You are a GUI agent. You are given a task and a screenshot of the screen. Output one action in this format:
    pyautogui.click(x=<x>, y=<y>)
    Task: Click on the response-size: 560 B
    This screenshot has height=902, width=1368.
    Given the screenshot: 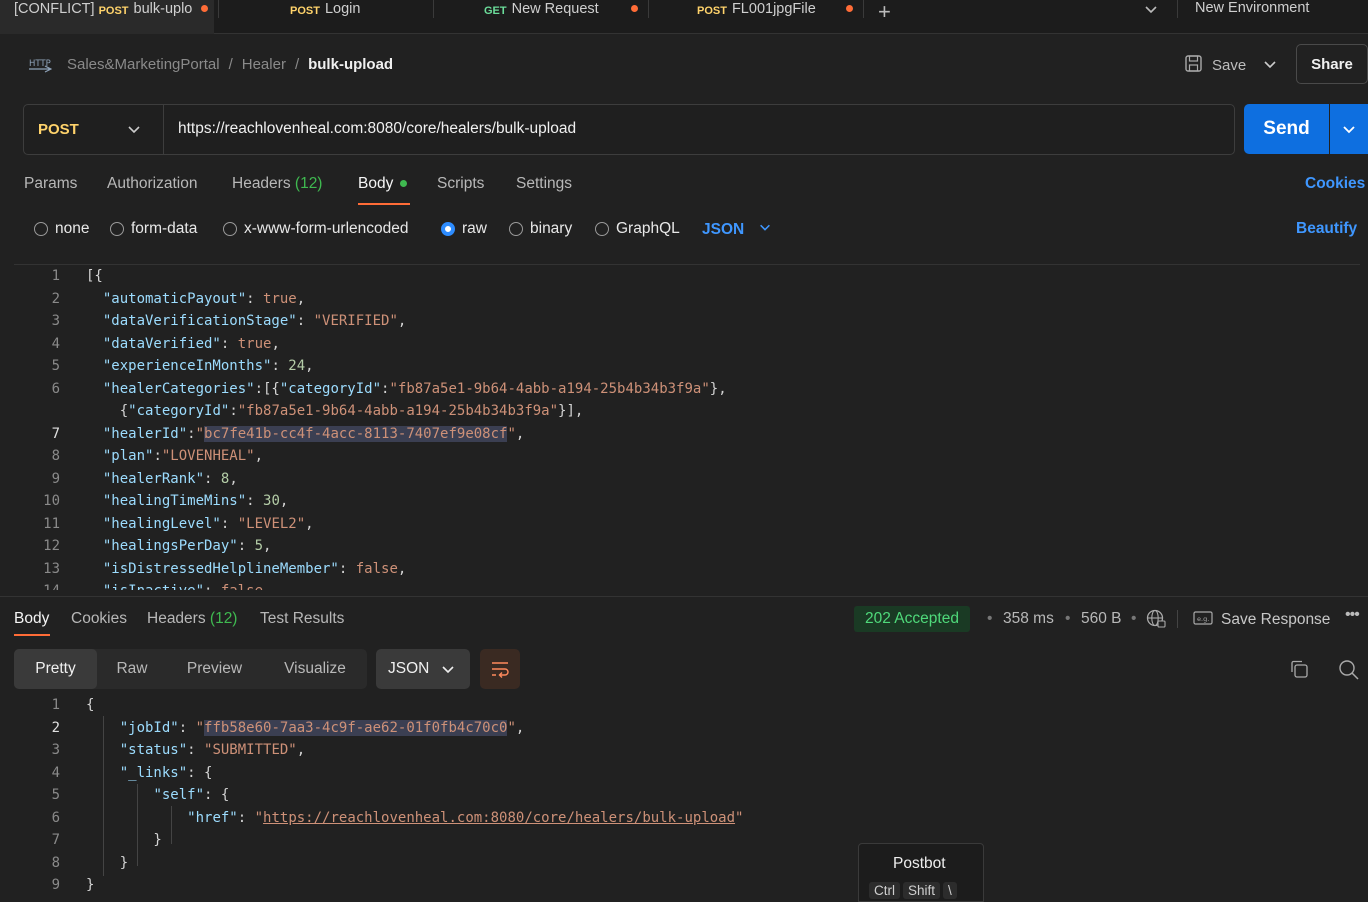 What is the action you would take?
    pyautogui.click(x=1101, y=619)
    